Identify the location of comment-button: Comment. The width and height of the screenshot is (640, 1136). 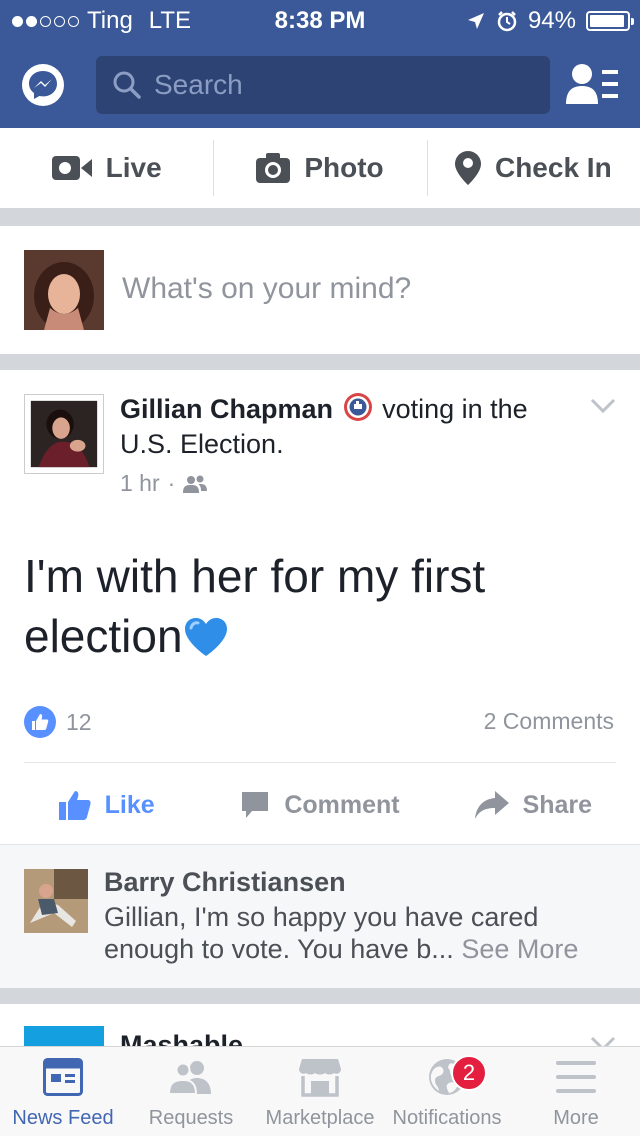
(319, 805).